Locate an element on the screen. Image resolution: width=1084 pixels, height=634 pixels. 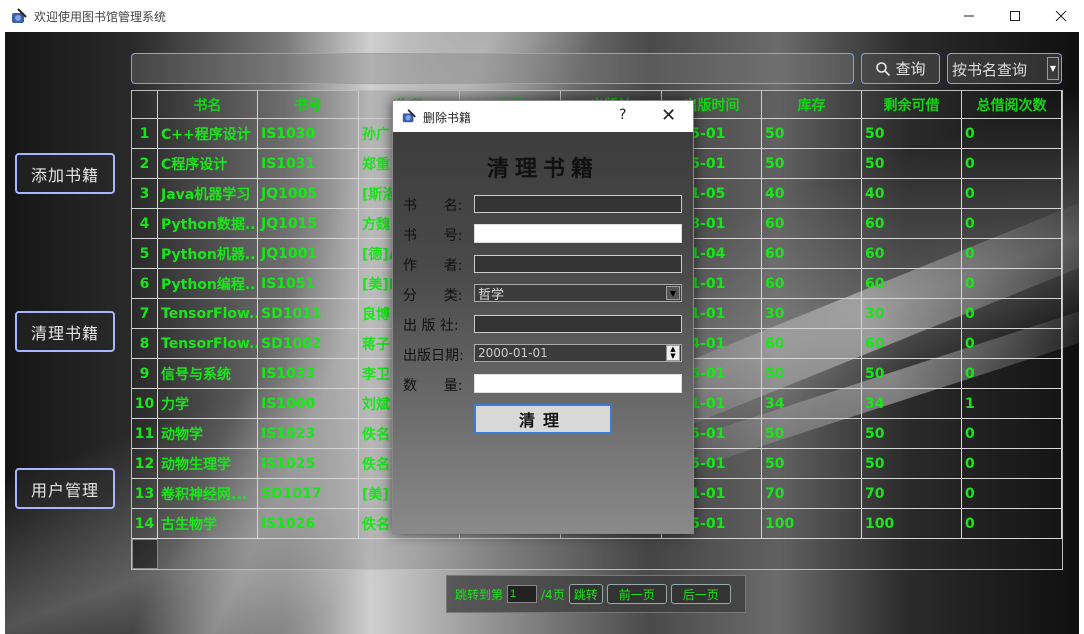
column-header: 书名 is located at coordinates (208, 105).